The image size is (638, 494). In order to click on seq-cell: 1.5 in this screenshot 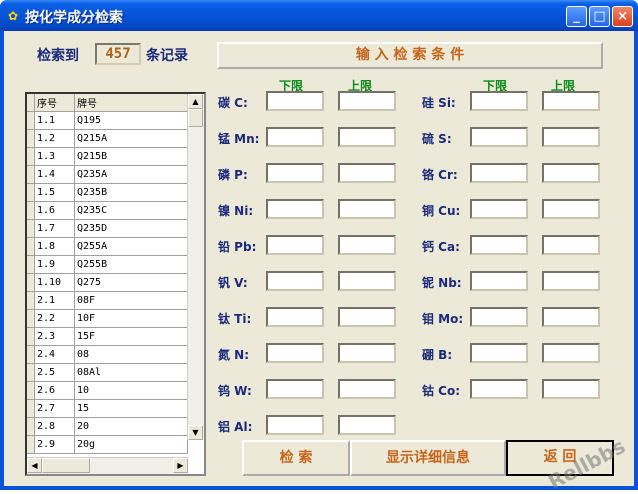, I will do `click(54, 192)`.